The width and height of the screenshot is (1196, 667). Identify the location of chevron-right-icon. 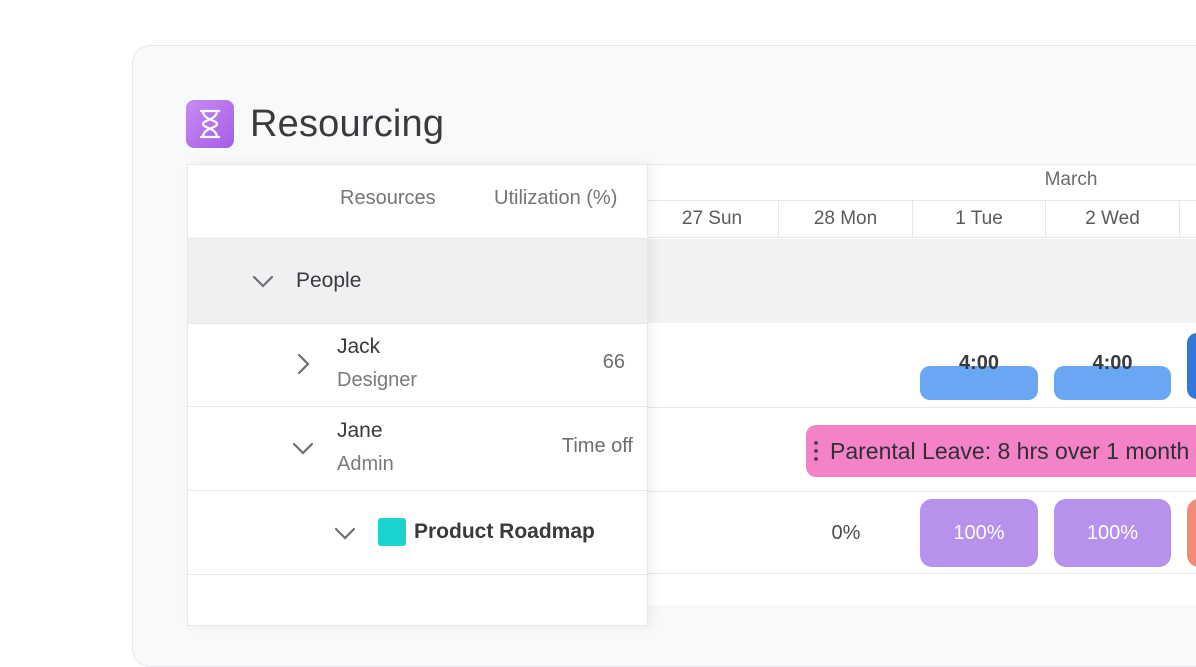
(303, 364).